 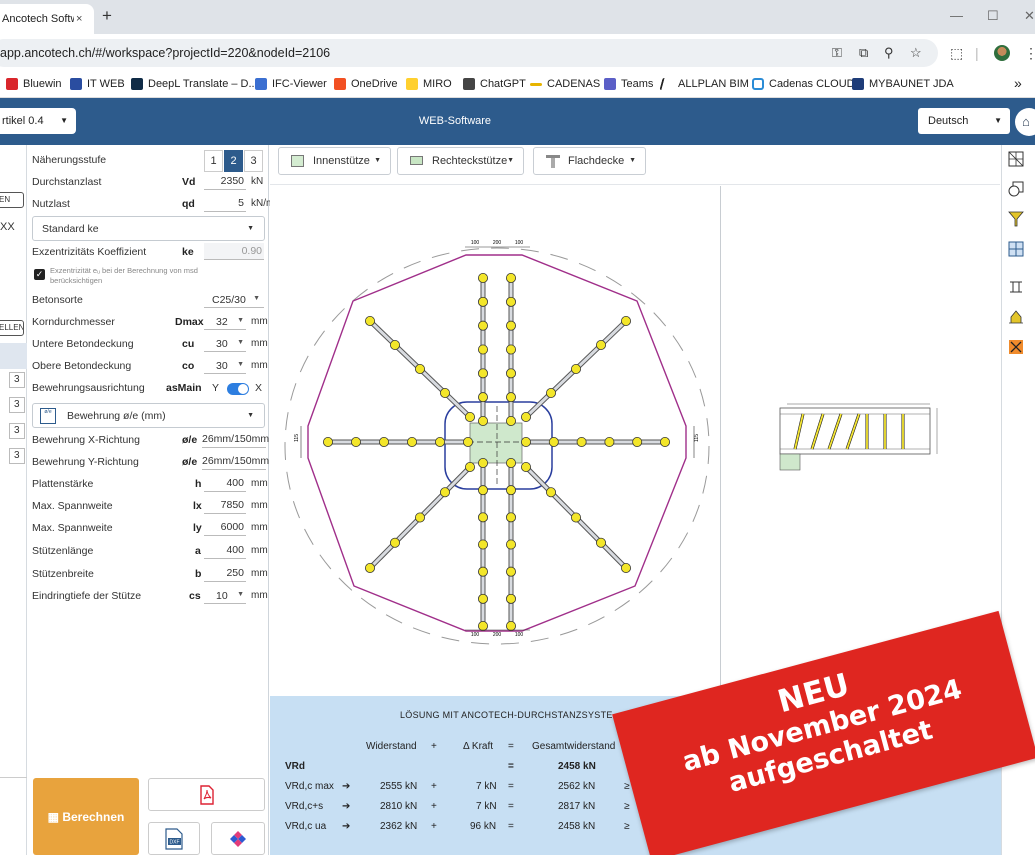 What do you see at coordinates (107, 16) in the screenshot?
I see `new-tab-button: +` at bounding box center [107, 16].